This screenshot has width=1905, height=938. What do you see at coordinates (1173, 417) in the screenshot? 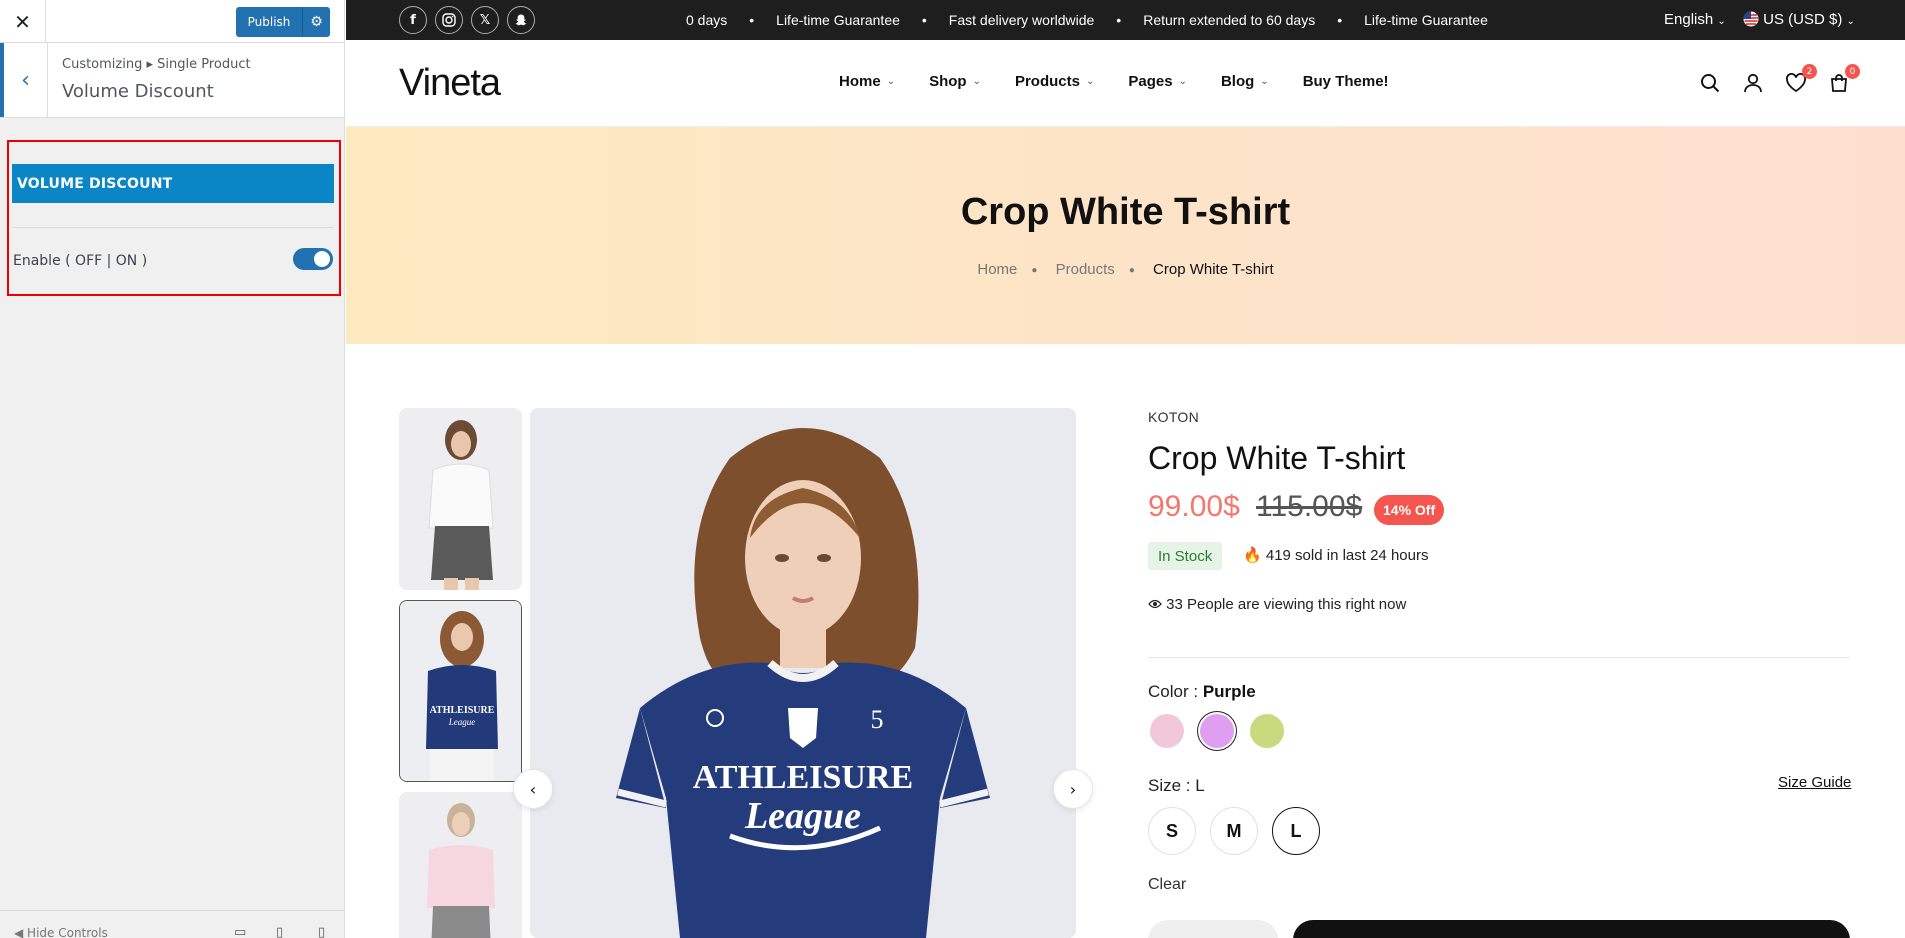
I see `product-brand: KOTON` at bounding box center [1173, 417].